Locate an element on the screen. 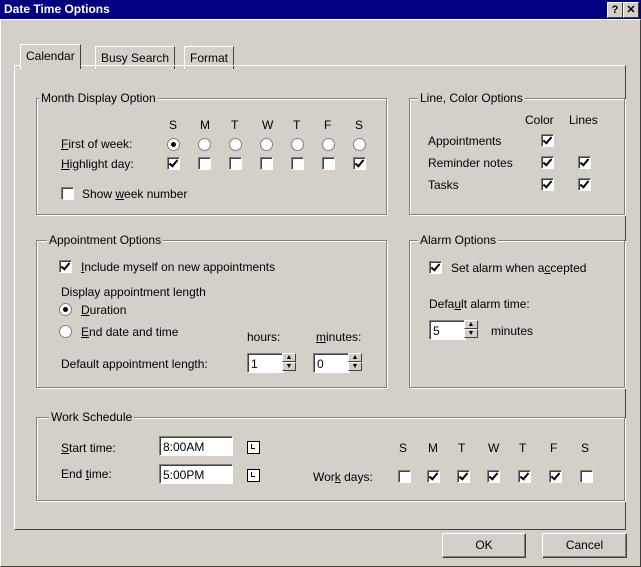 This screenshot has width=641, height=567. alarm-options-legend: Alarm Options is located at coordinates (458, 240).